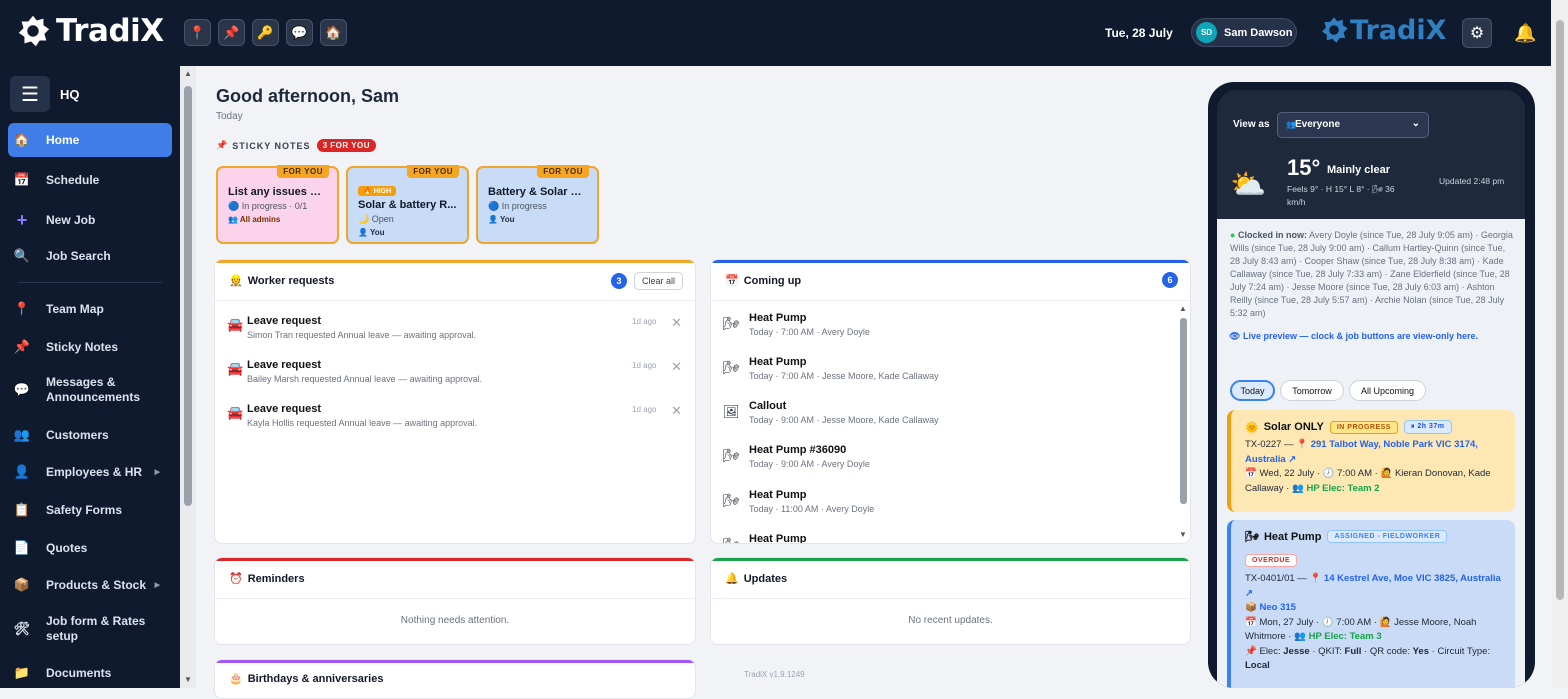 The width and height of the screenshot is (1568, 699). I want to click on sidebar-item-home: 🏠 Home, so click(90, 140).